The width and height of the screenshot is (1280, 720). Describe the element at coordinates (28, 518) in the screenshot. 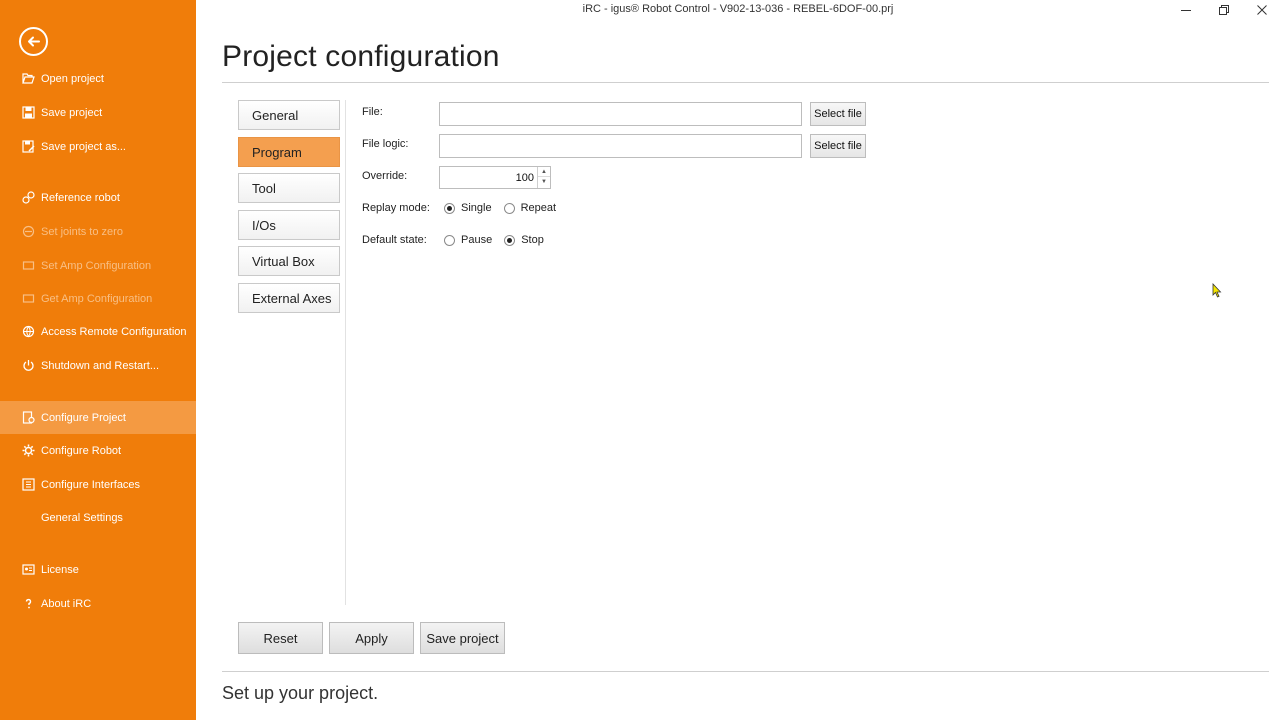

I see `blank-icon` at that location.